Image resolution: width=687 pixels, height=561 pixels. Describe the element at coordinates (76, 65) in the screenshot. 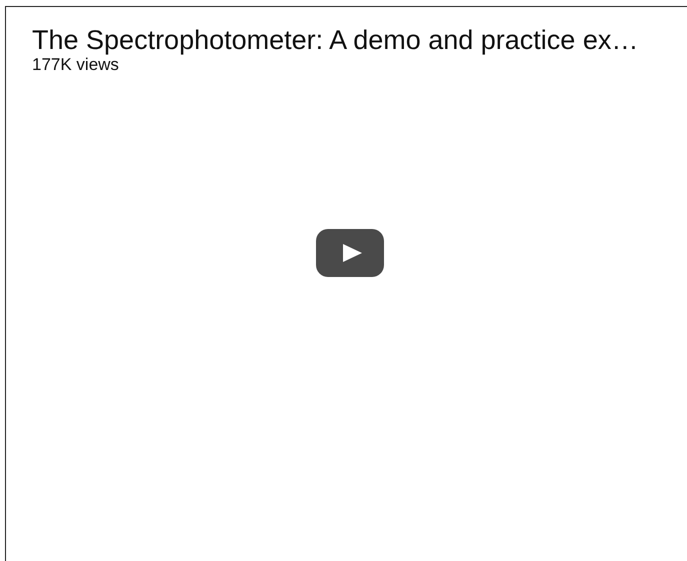

I see `view-count: 177K views` at that location.